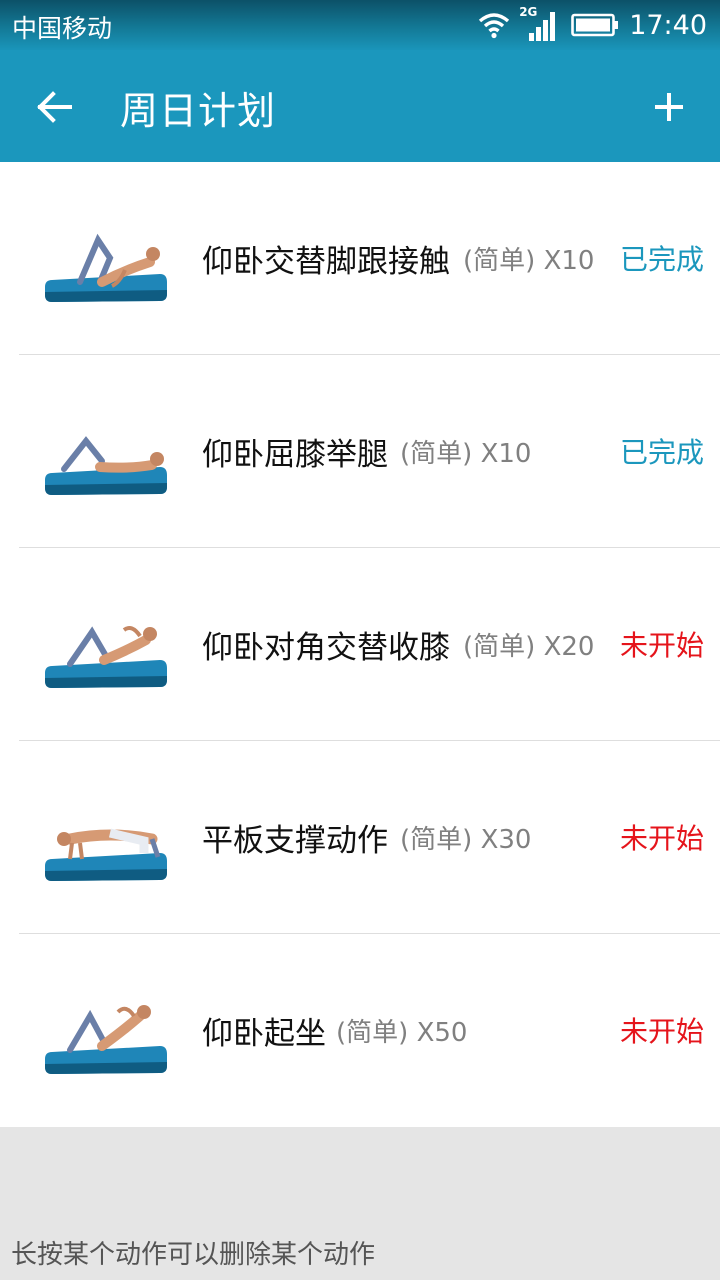 This screenshot has height=1280, width=720. I want to click on delete-hint: 长按某个动作可以删除某个动作, so click(193, 1255).